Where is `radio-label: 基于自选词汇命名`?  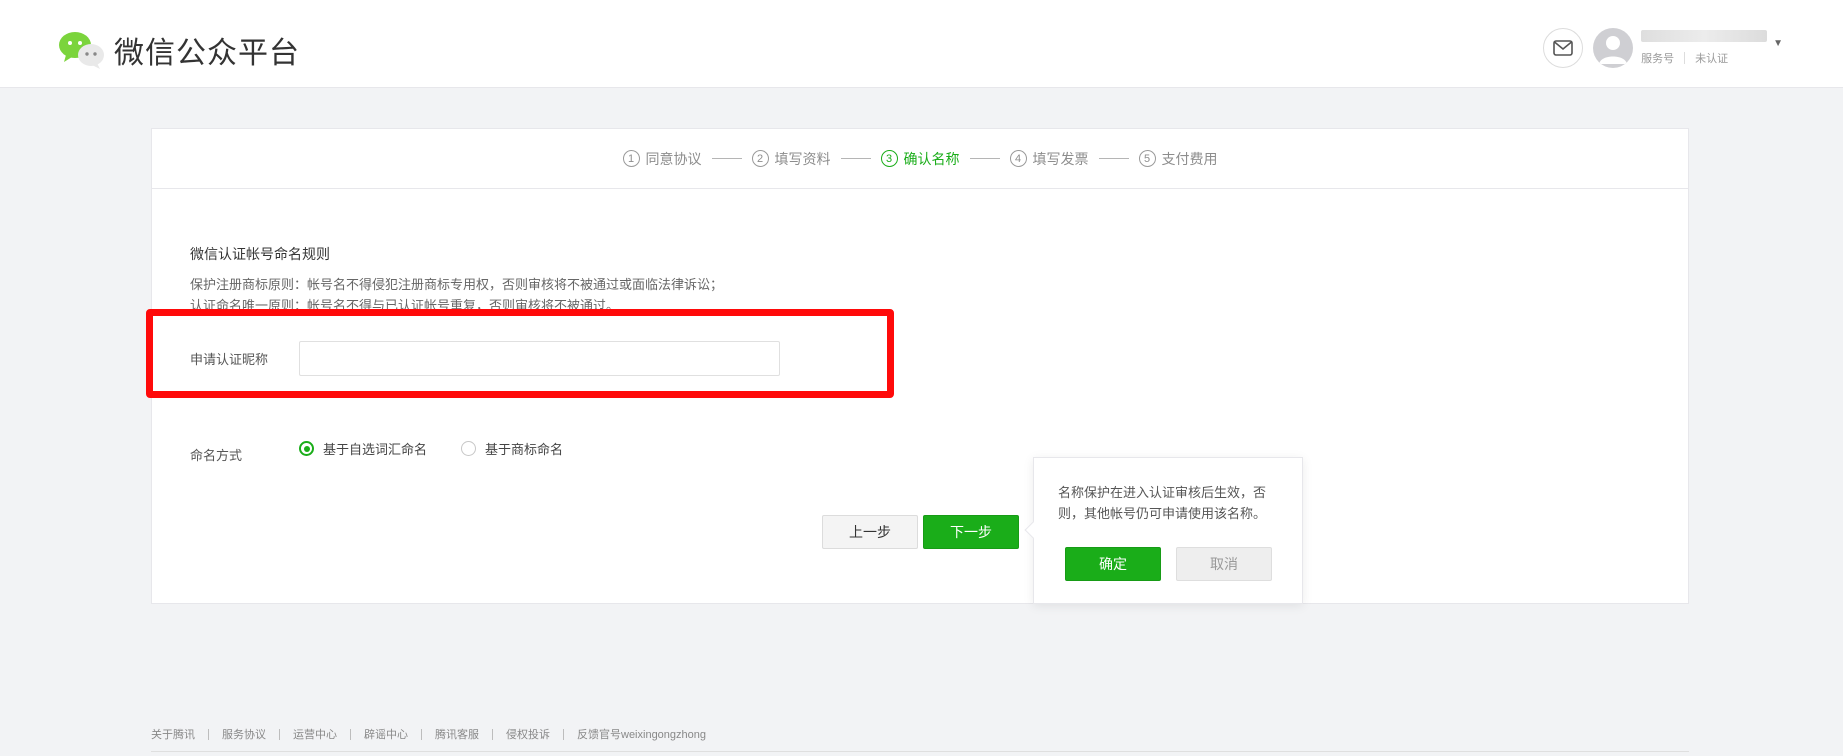
radio-label: 基于自选词汇命名 is located at coordinates (375, 449).